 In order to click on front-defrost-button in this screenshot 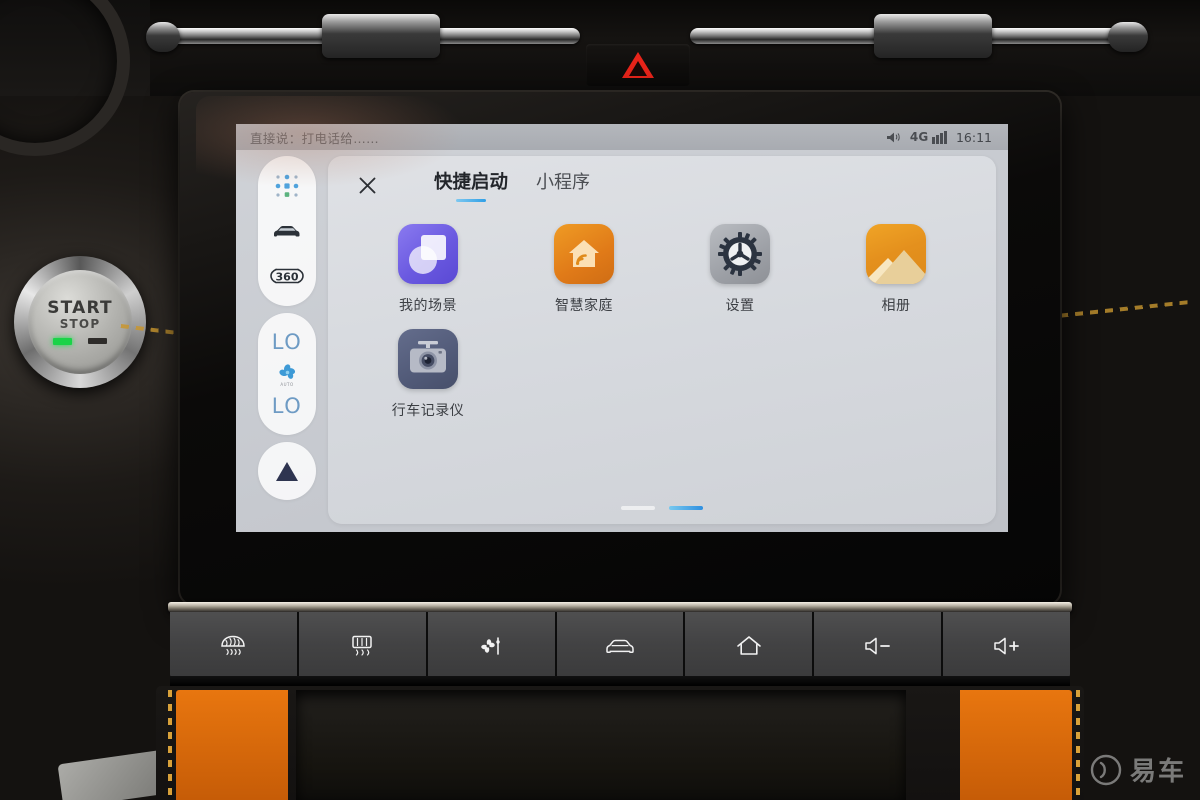, I will do `click(234, 646)`.